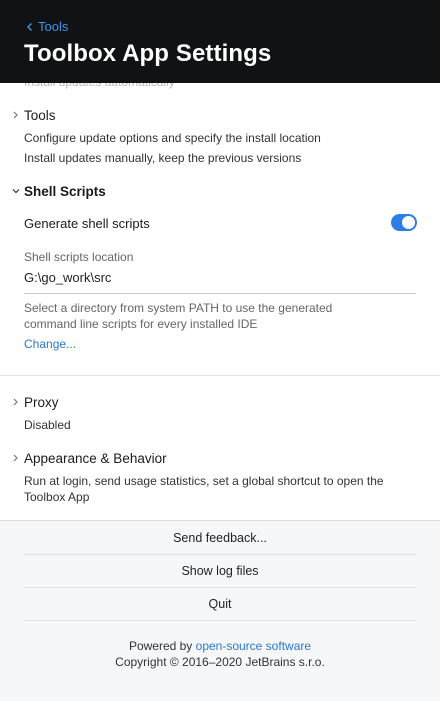 This screenshot has height=701, width=440. I want to click on toggle-knob, so click(408, 222).